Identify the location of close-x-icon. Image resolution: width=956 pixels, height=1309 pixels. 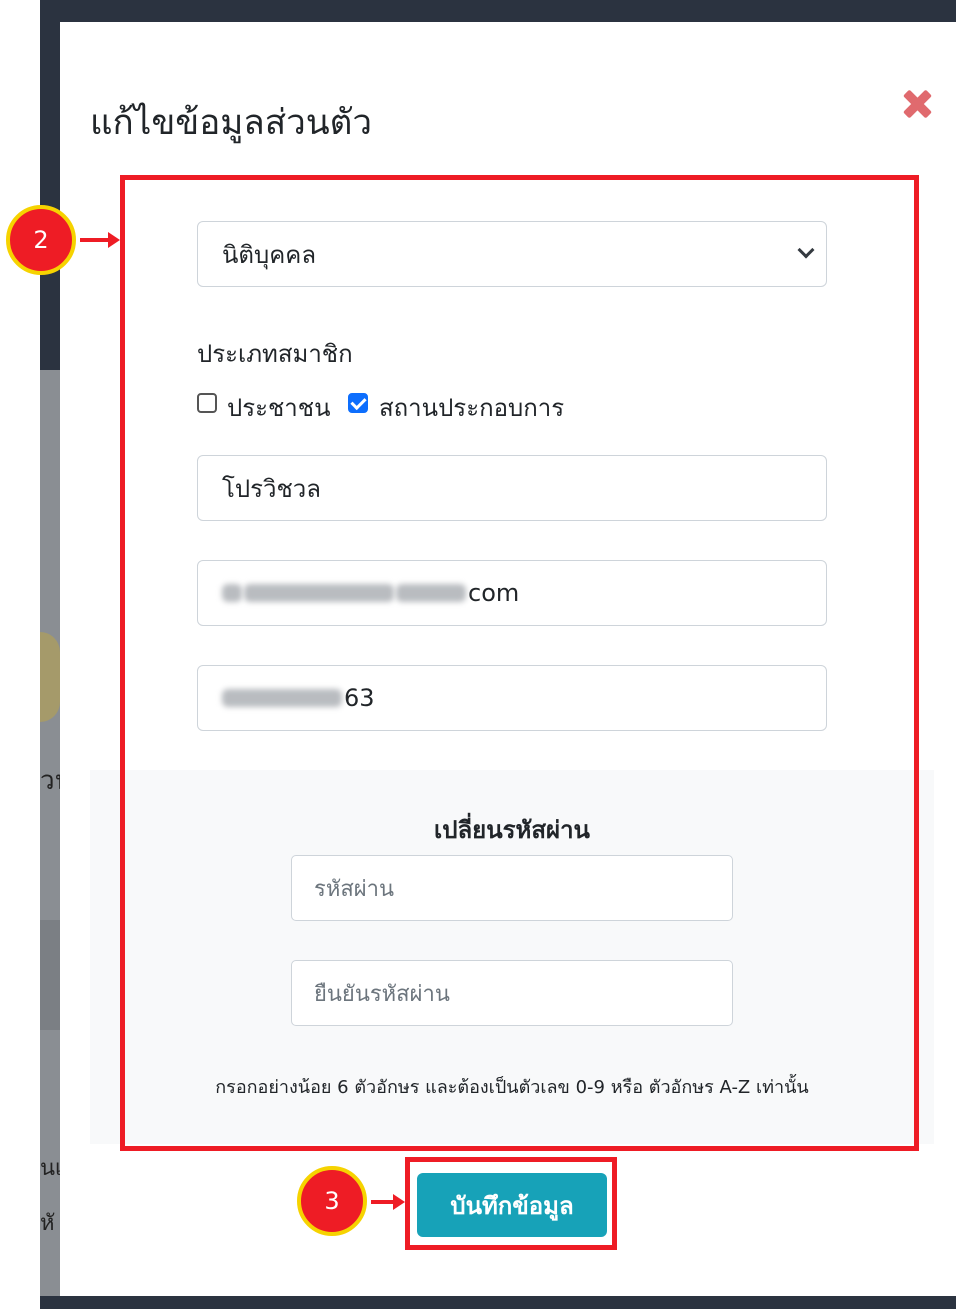
(916, 105).